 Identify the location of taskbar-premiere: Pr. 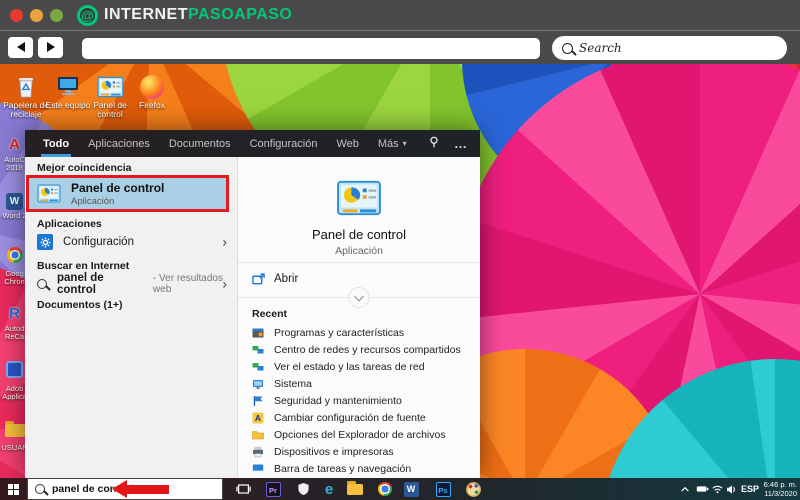
(273, 489).